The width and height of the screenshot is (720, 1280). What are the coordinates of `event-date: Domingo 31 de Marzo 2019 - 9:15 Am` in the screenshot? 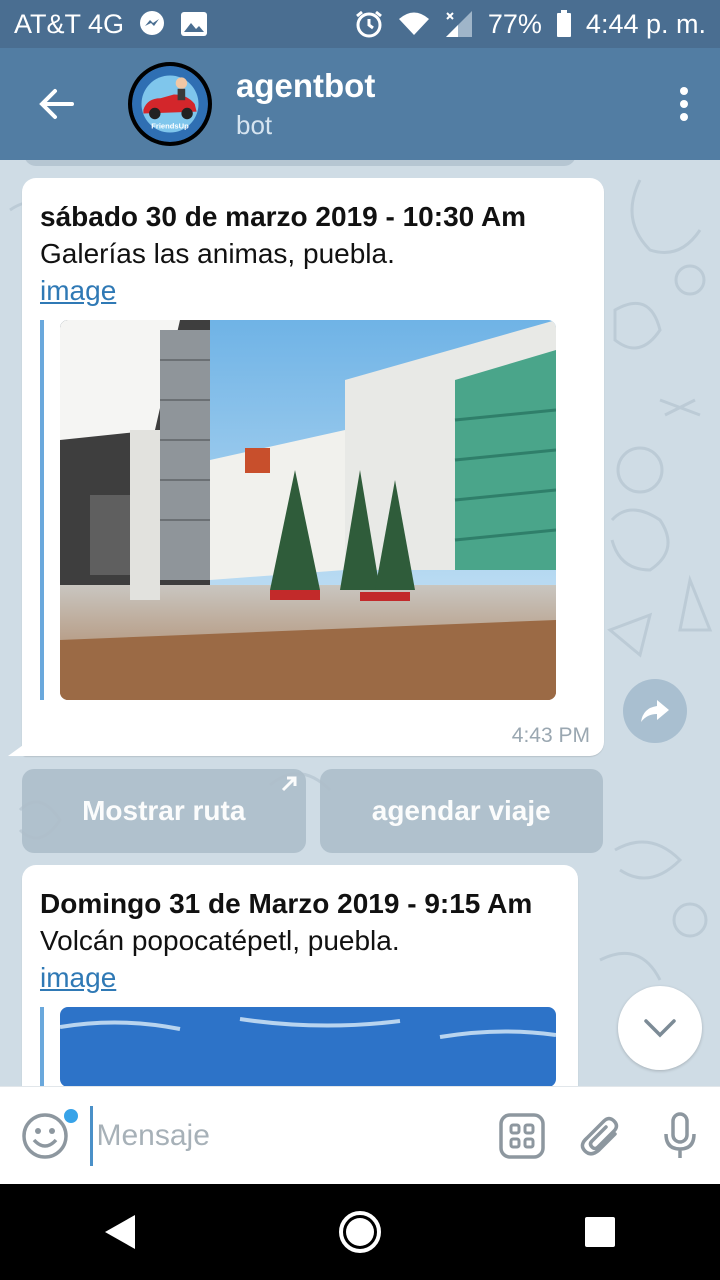 It's located at (286, 903).